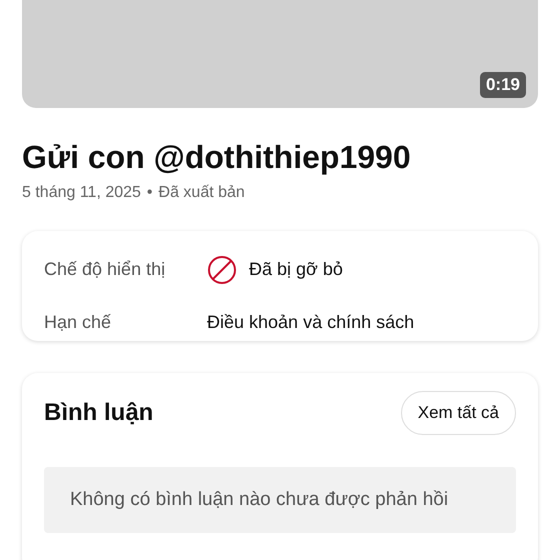  Describe the element at coordinates (296, 269) in the screenshot. I see `detail-value: Đã bị gỡ bỏ` at that location.